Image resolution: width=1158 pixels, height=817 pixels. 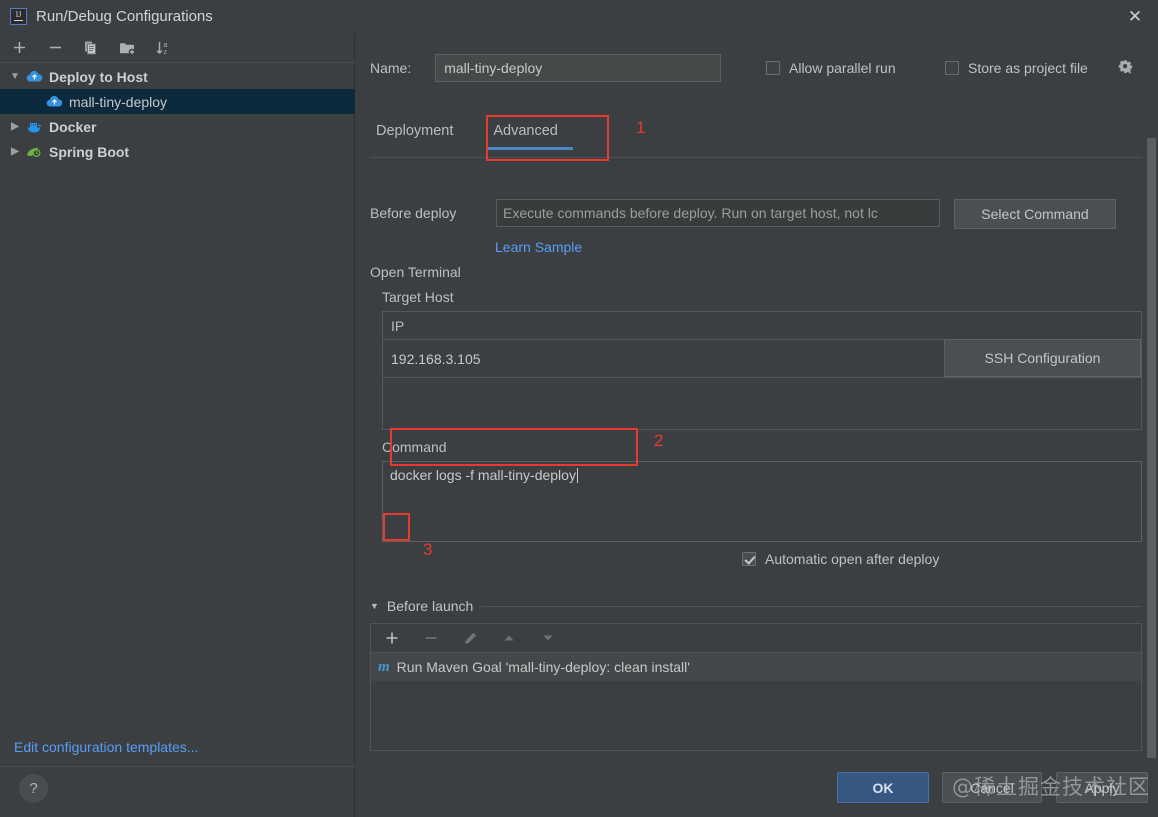 I want to click on sidebar-item-label: mall-tiny-deploy, so click(x=118, y=101).